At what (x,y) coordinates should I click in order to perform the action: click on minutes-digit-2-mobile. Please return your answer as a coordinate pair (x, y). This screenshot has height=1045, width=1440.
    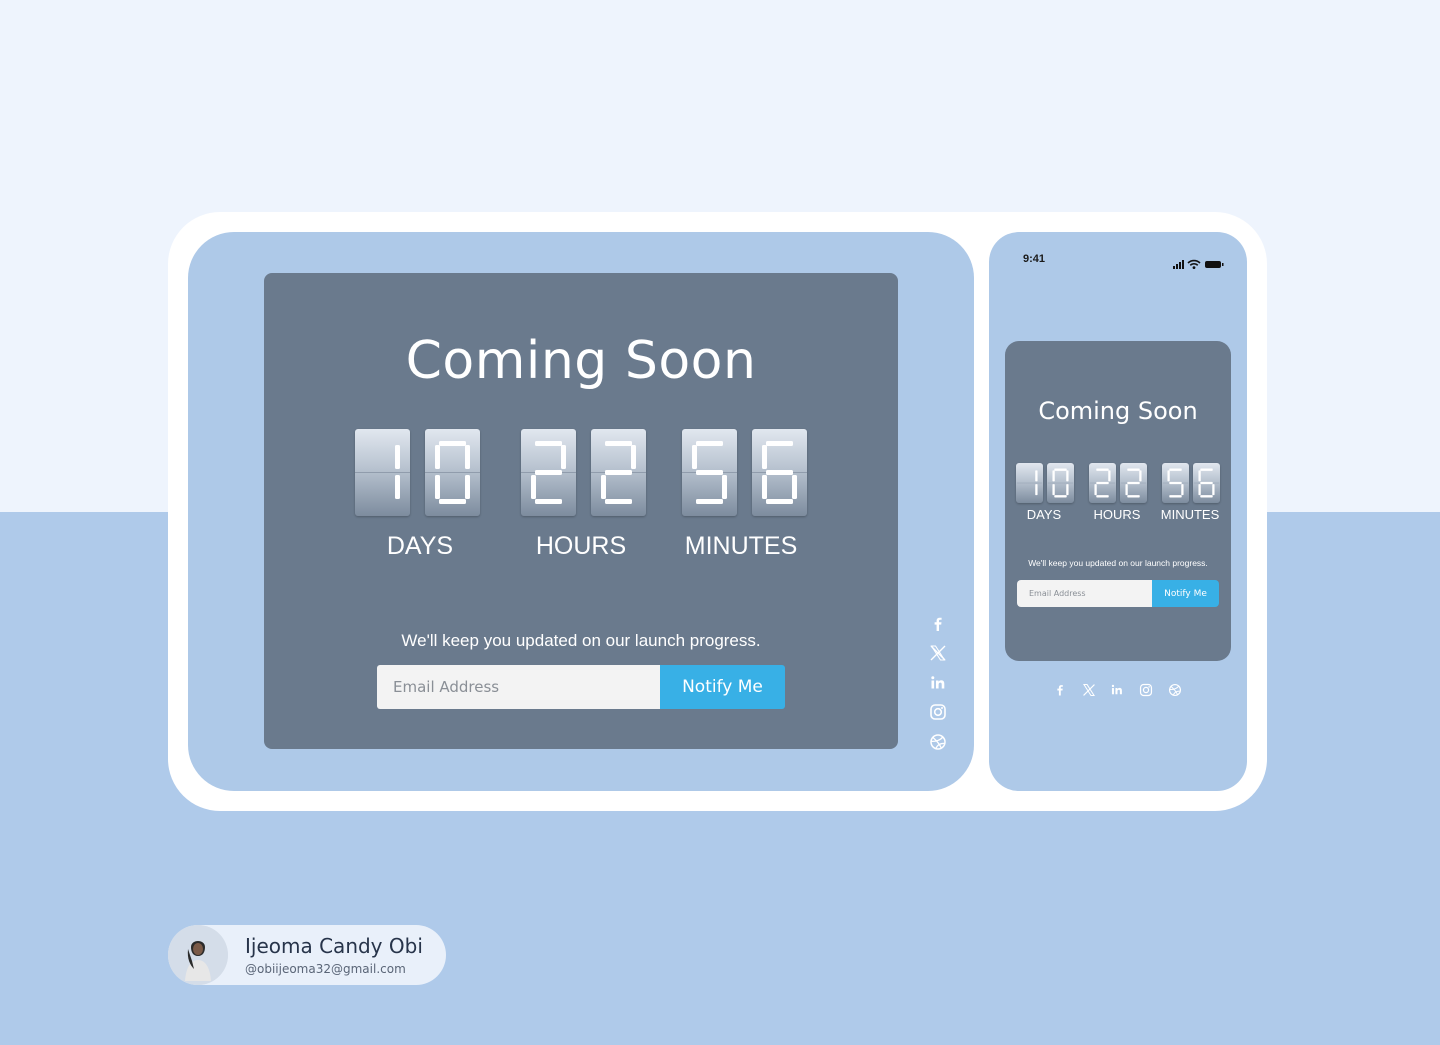
    Looking at the image, I should click on (1206, 483).